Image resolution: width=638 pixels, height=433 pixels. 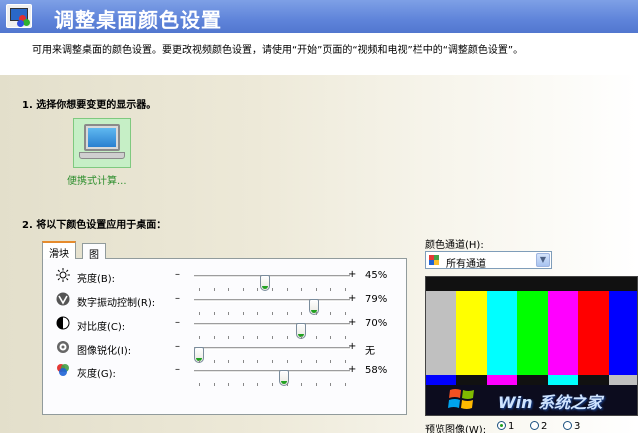 I want to click on preview-radio-1: 1, so click(x=505, y=426).